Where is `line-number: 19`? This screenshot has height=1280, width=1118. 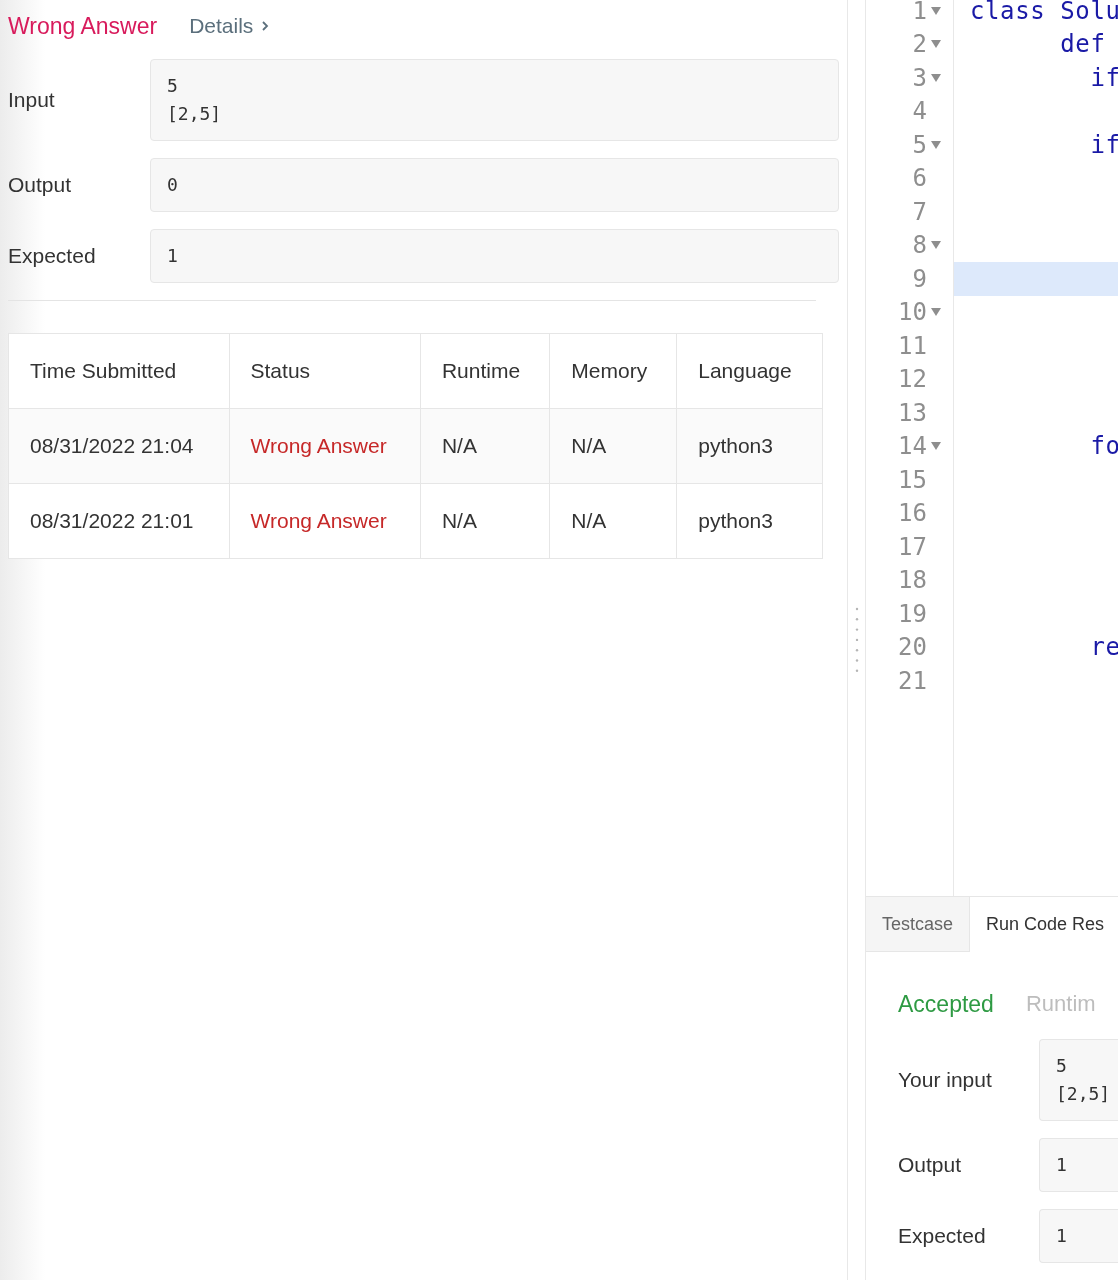
line-number: 19 is located at coordinates (912, 613).